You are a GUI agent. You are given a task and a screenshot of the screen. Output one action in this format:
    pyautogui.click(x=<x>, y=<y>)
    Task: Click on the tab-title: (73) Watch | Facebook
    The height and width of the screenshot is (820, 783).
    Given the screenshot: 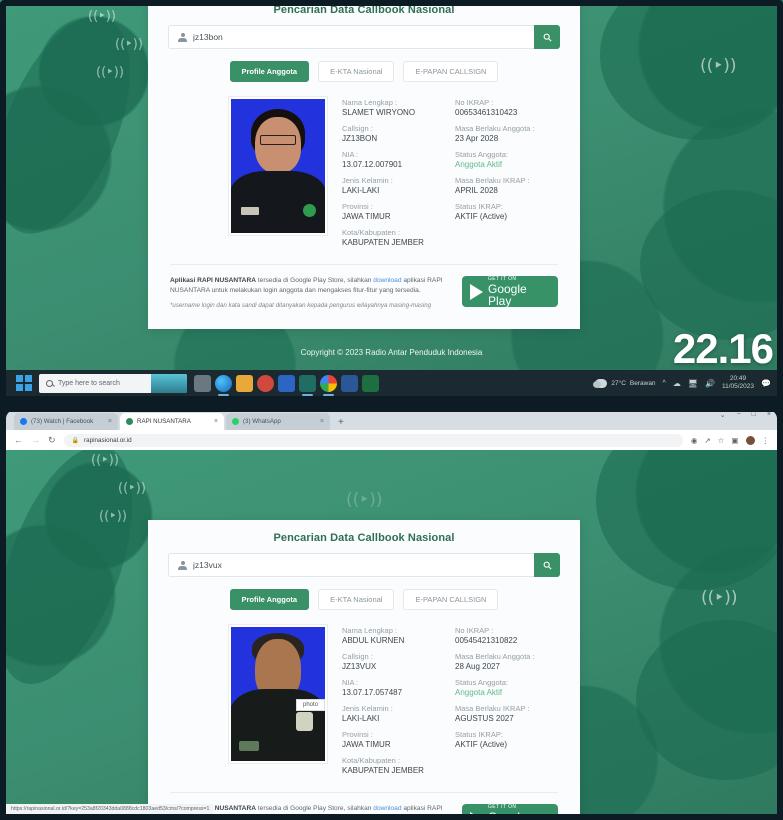 What is the action you would take?
    pyautogui.click(x=62, y=421)
    